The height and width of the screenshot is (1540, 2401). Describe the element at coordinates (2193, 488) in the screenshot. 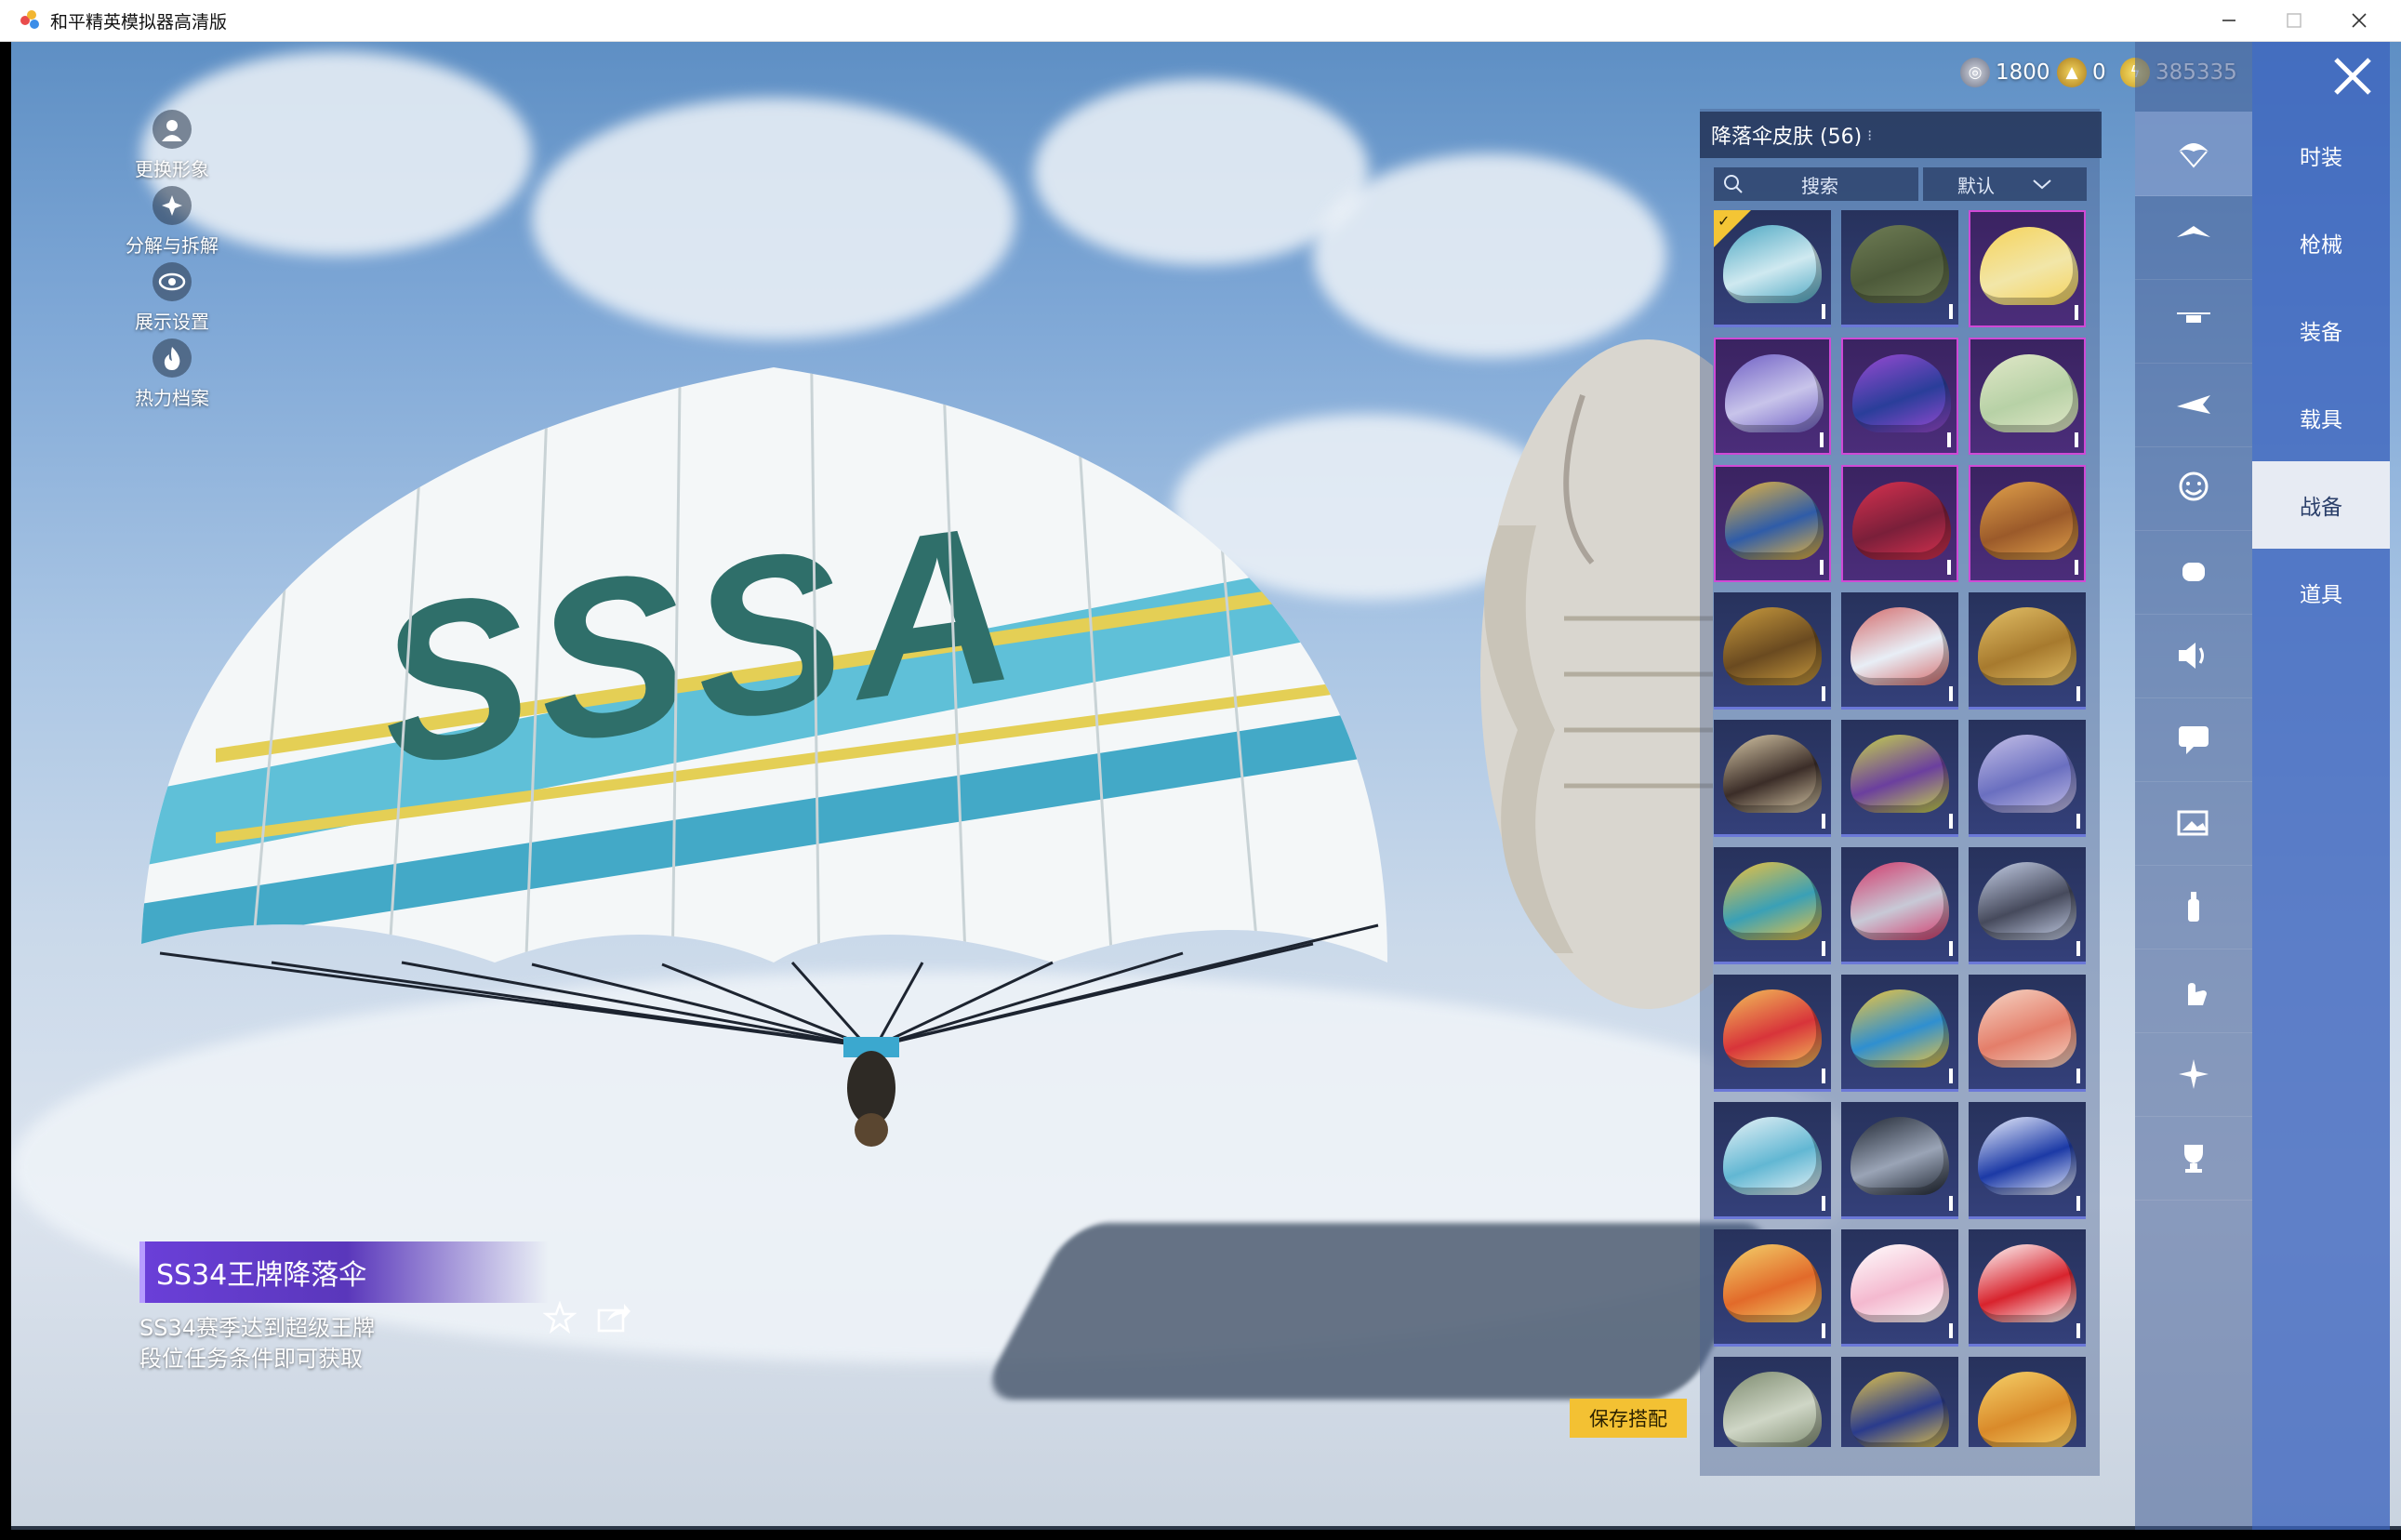

I see `category-tab-emote` at that location.